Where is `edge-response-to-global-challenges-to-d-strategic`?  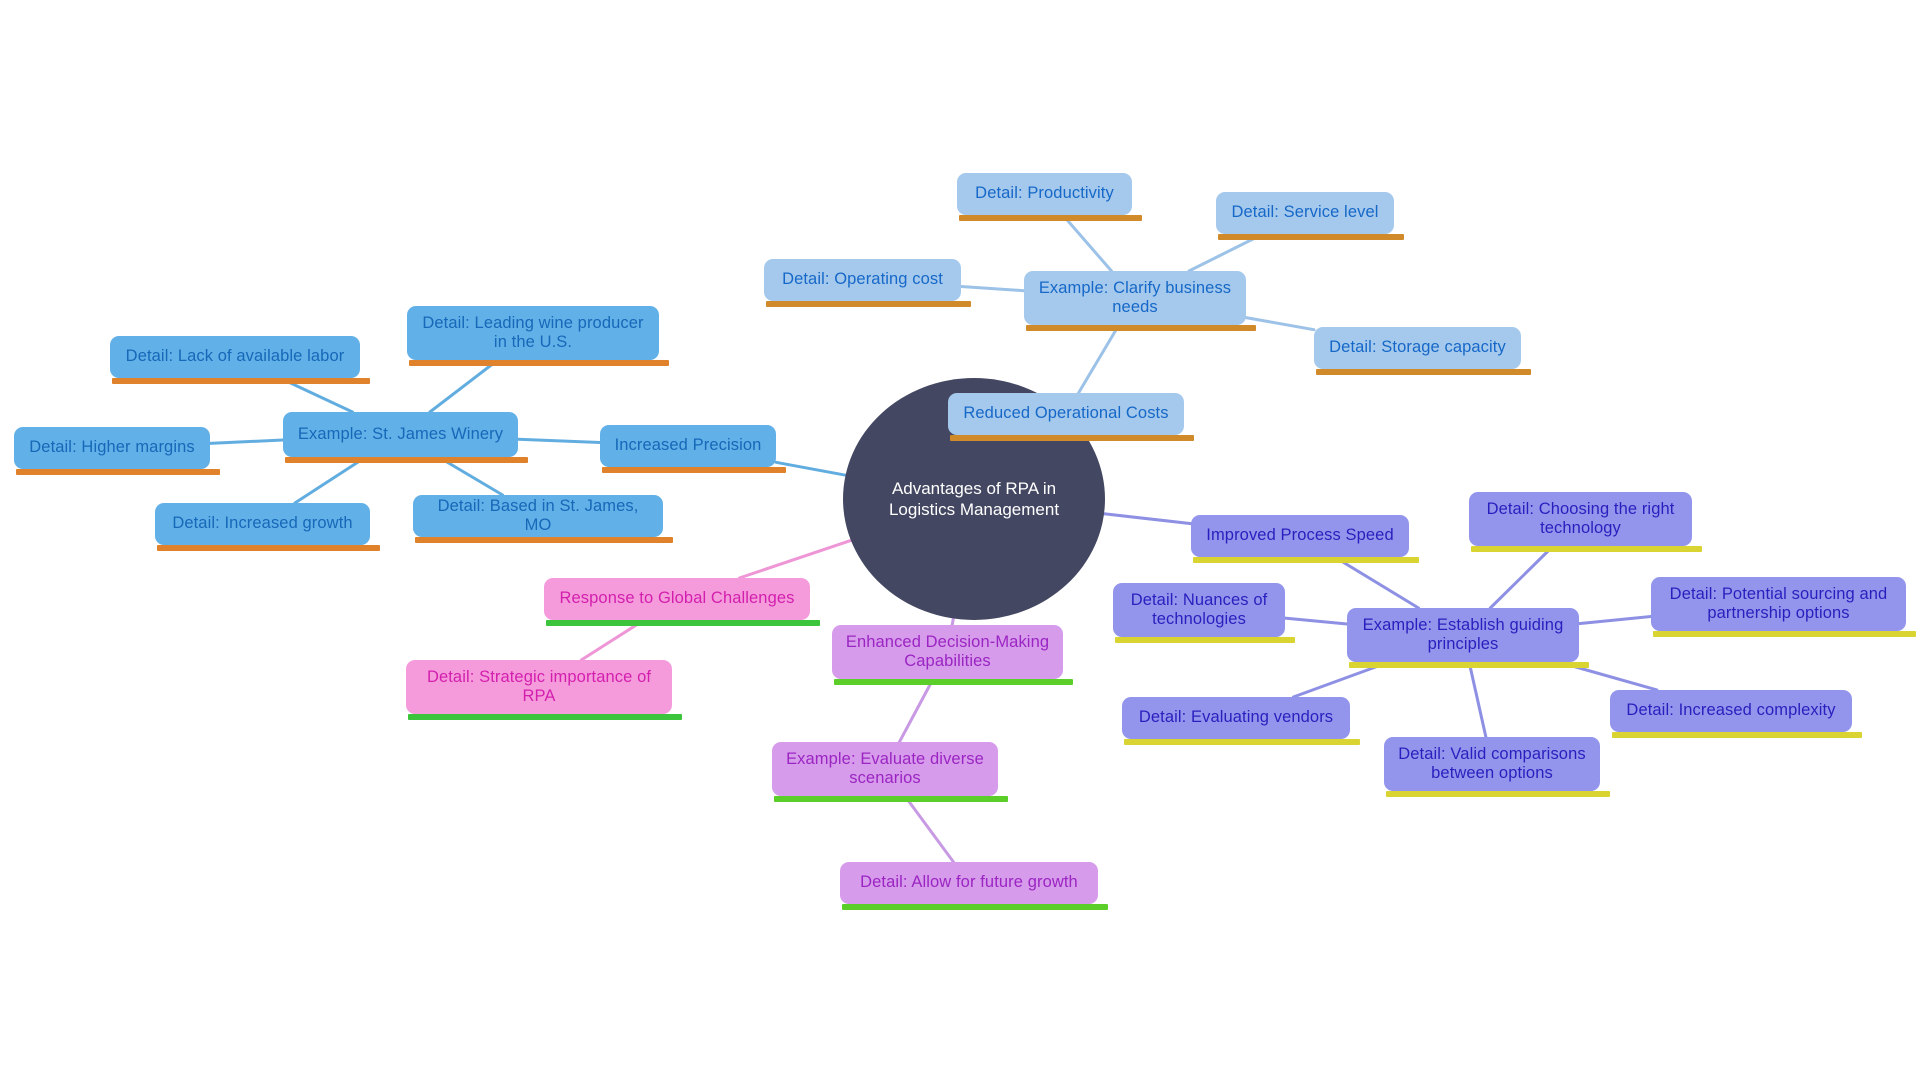 edge-response-to-global-challenges-to-d-strategic is located at coordinates (612, 640).